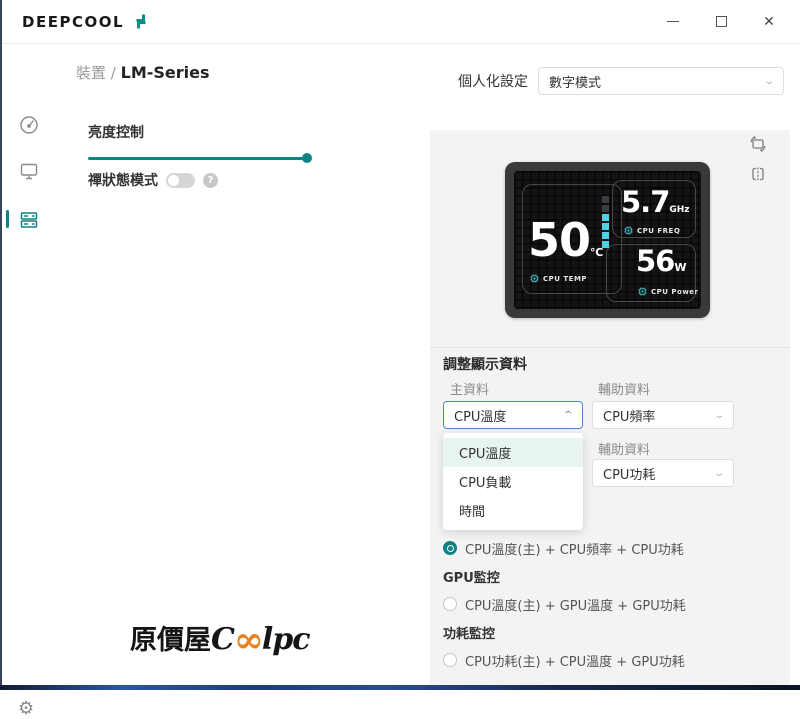 Image resolution: width=800 pixels, height=719 pixels. What do you see at coordinates (575, 83) in the screenshot?
I see `personalization-value: 數字模式` at bounding box center [575, 83].